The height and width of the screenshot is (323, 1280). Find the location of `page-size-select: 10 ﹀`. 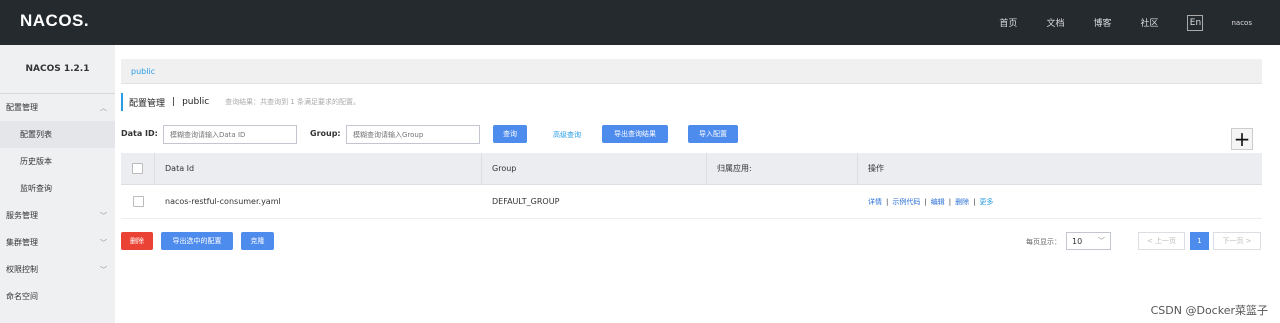

page-size-select: 10 ﹀ is located at coordinates (1088, 241).